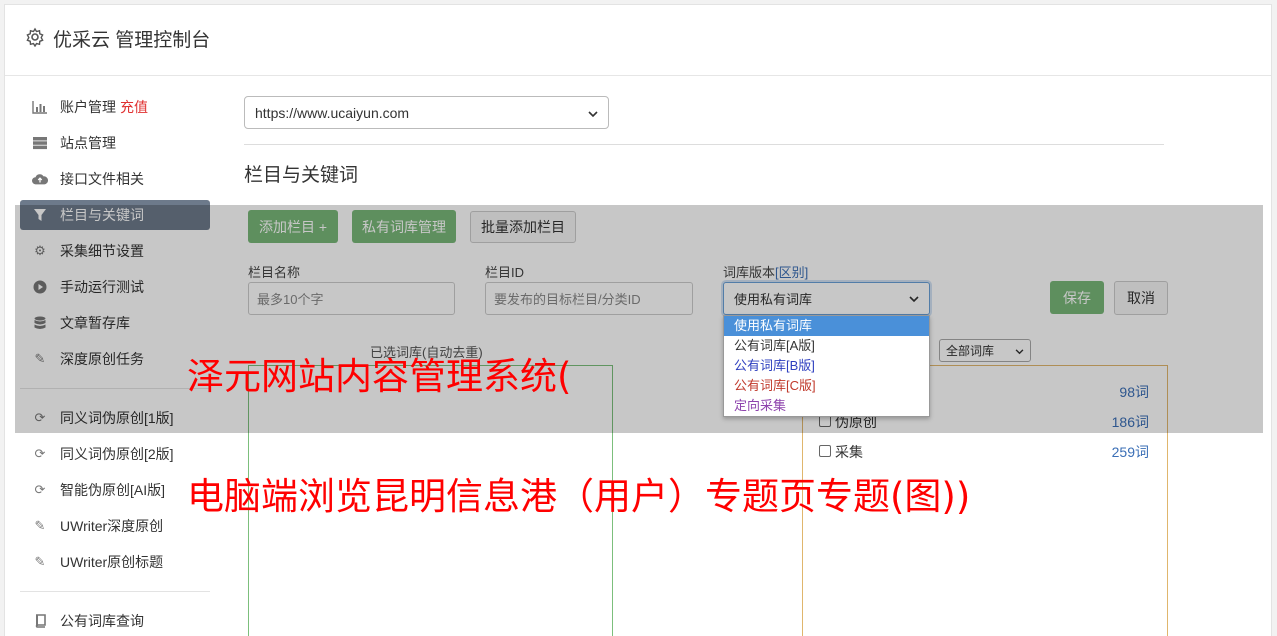 Image resolution: width=1277 pixels, height=636 pixels. I want to click on sidebar-item-columns: 栏目与关键词, so click(115, 215).